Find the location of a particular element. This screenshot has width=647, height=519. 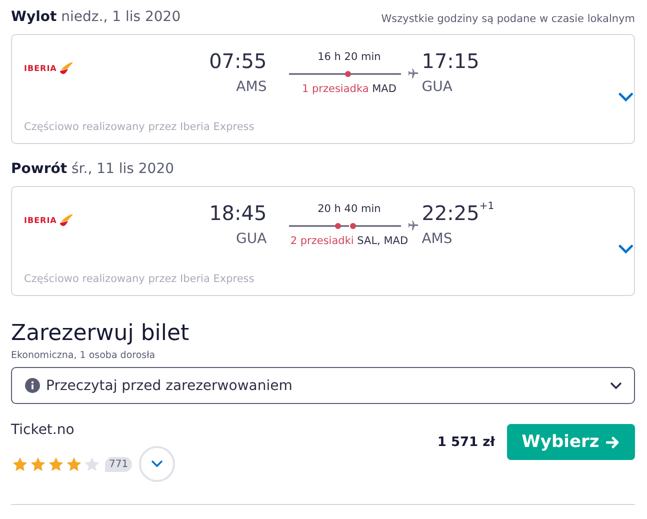

departure-airport: GUA is located at coordinates (251, 239).